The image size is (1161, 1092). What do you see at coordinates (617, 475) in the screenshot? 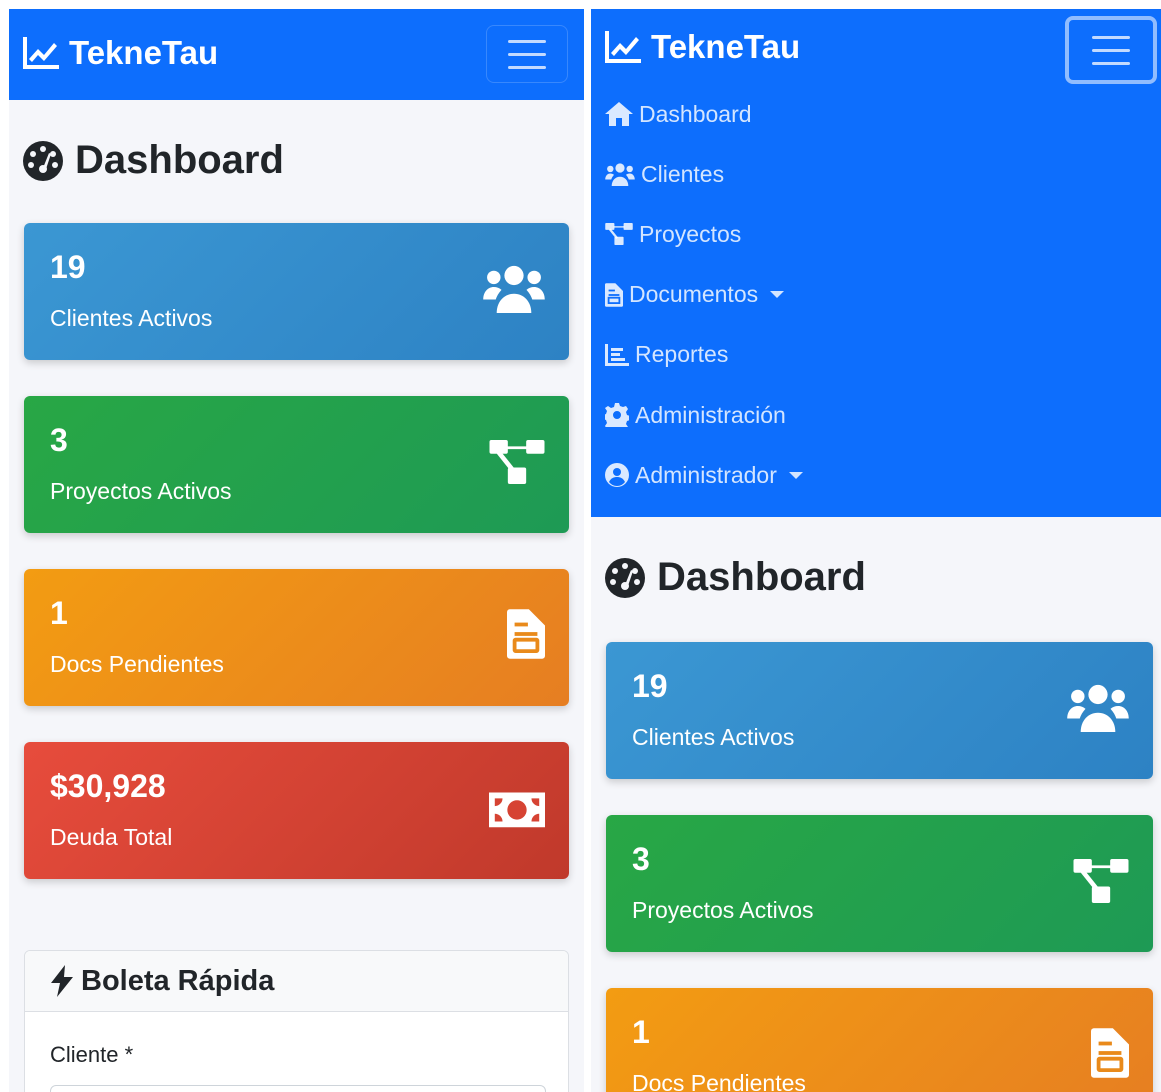
I see `user-circle-icon` at bounding box center [617, 475].